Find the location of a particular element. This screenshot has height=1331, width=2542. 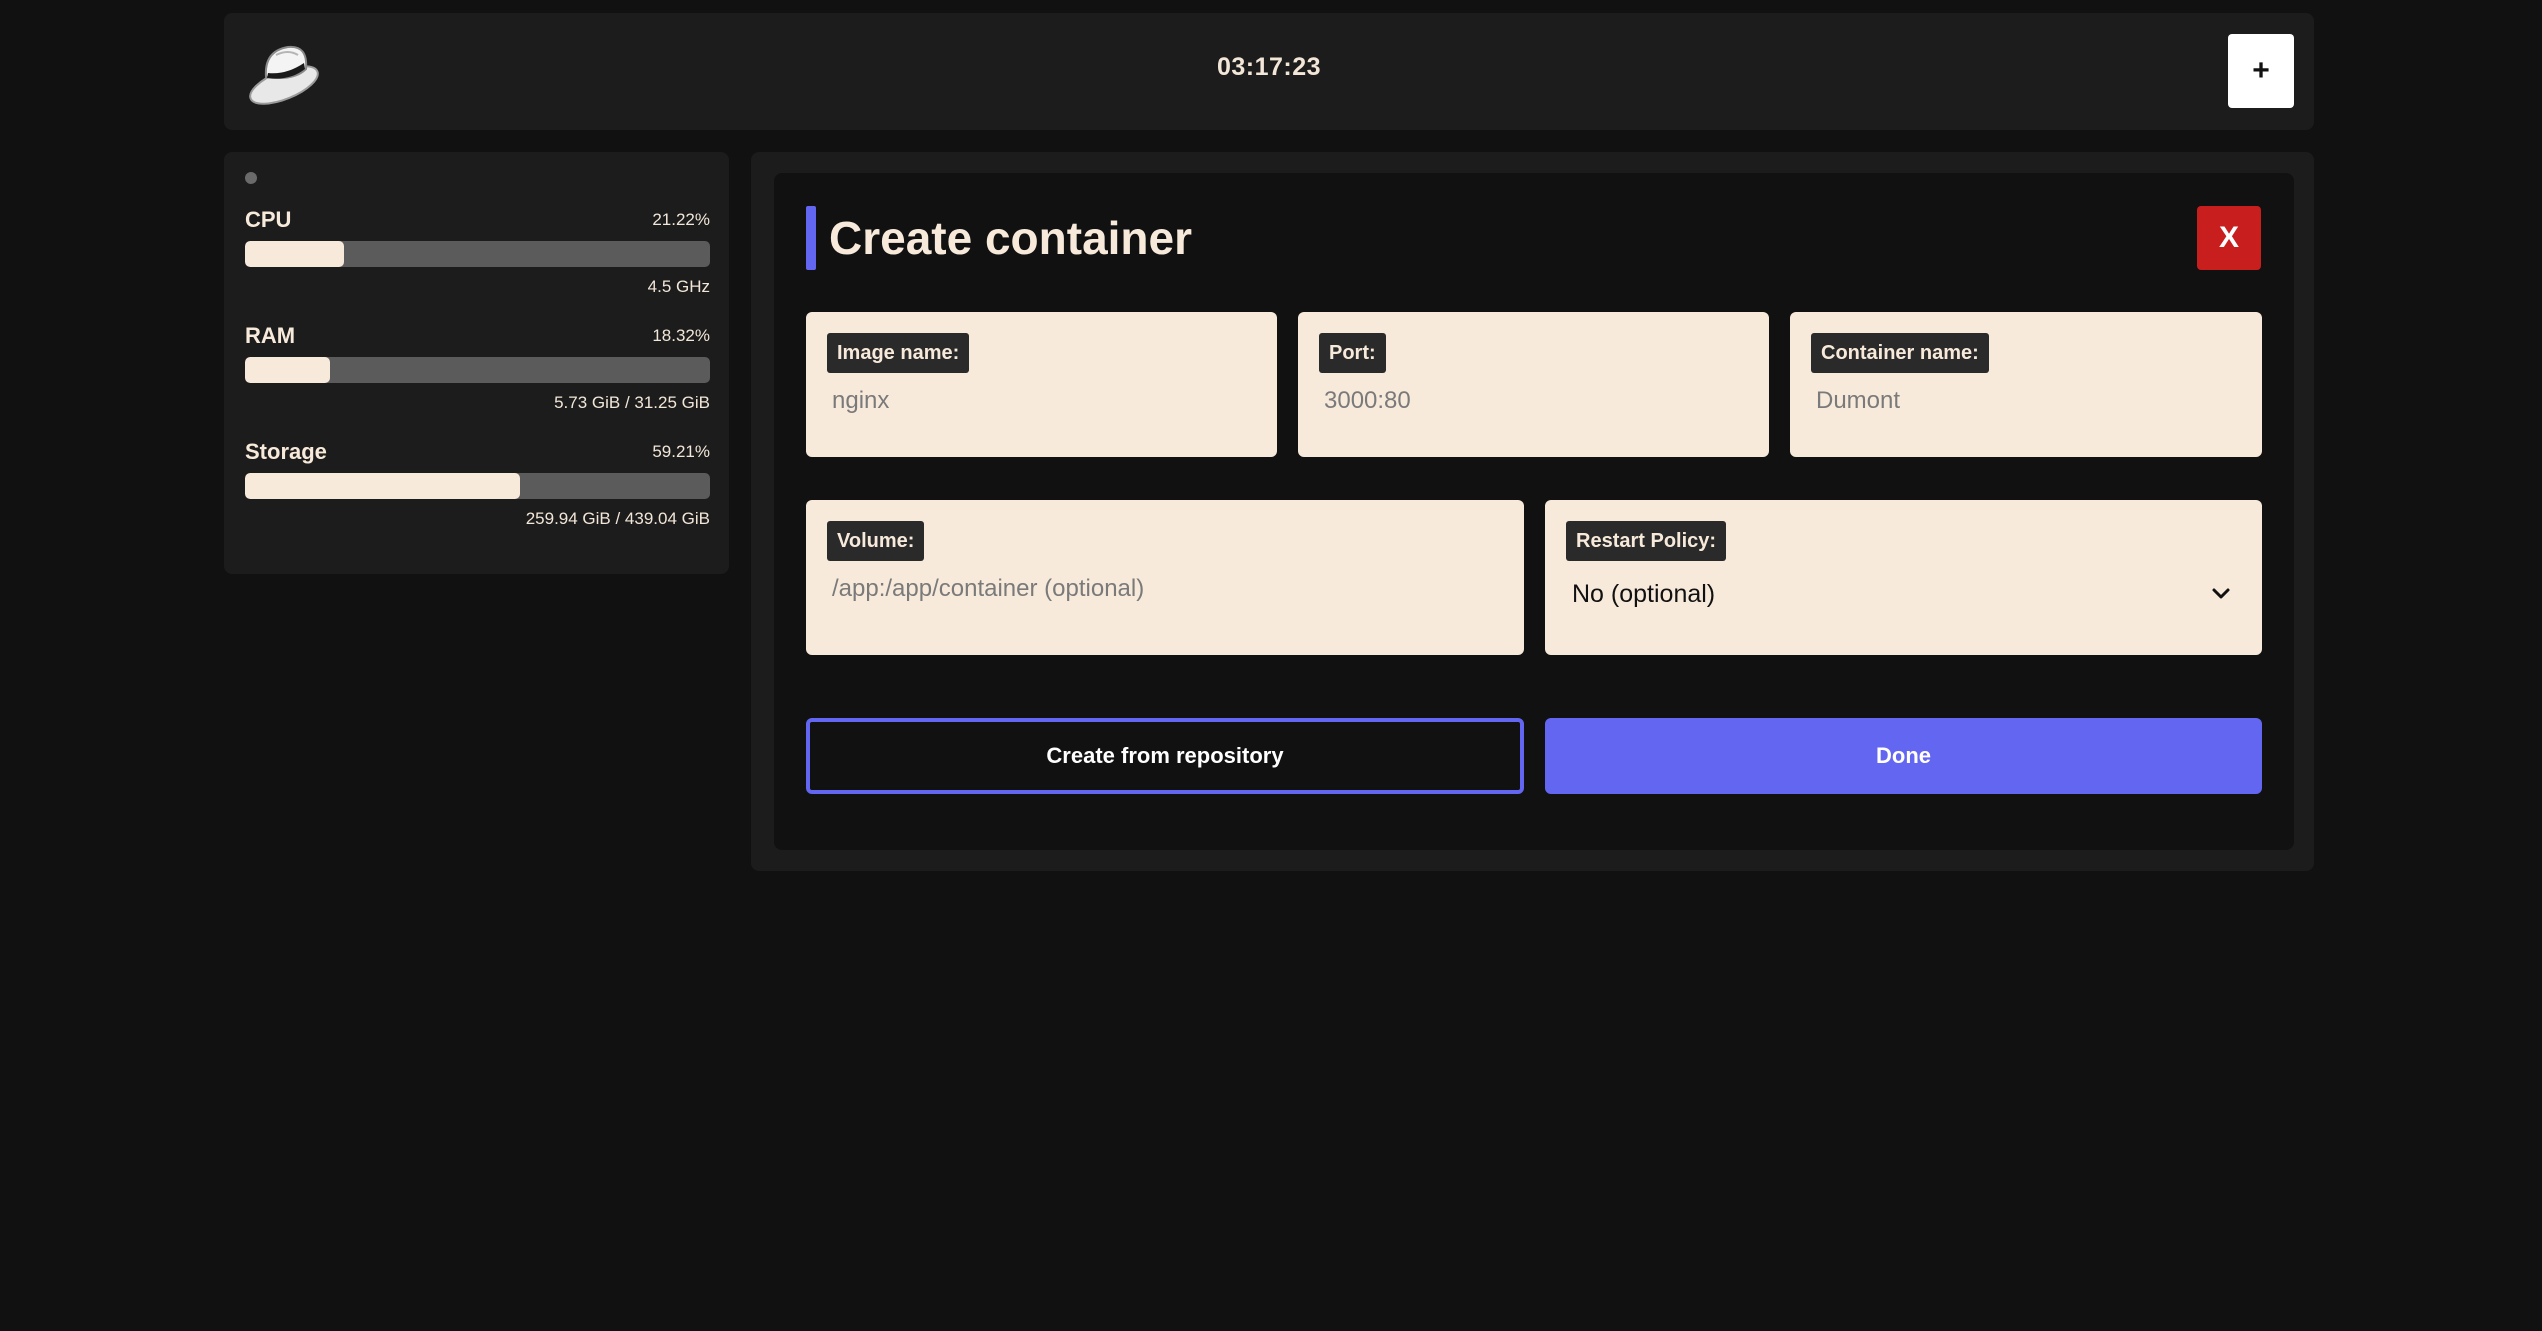

storage-percent: 59.21% is located at coordinates (681, 451).